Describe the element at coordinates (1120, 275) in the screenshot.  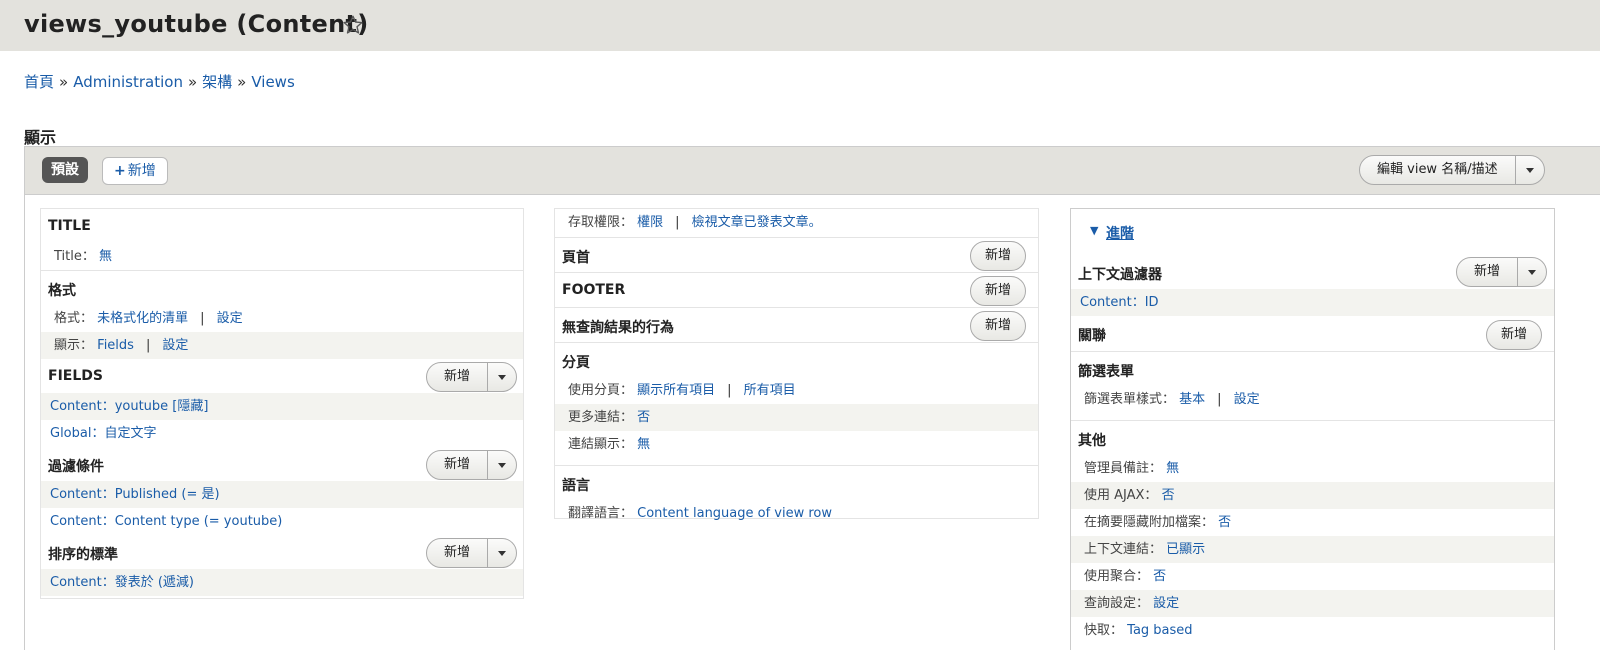
I see `contextual-filters-heading: 上下文過濾器` at that location.